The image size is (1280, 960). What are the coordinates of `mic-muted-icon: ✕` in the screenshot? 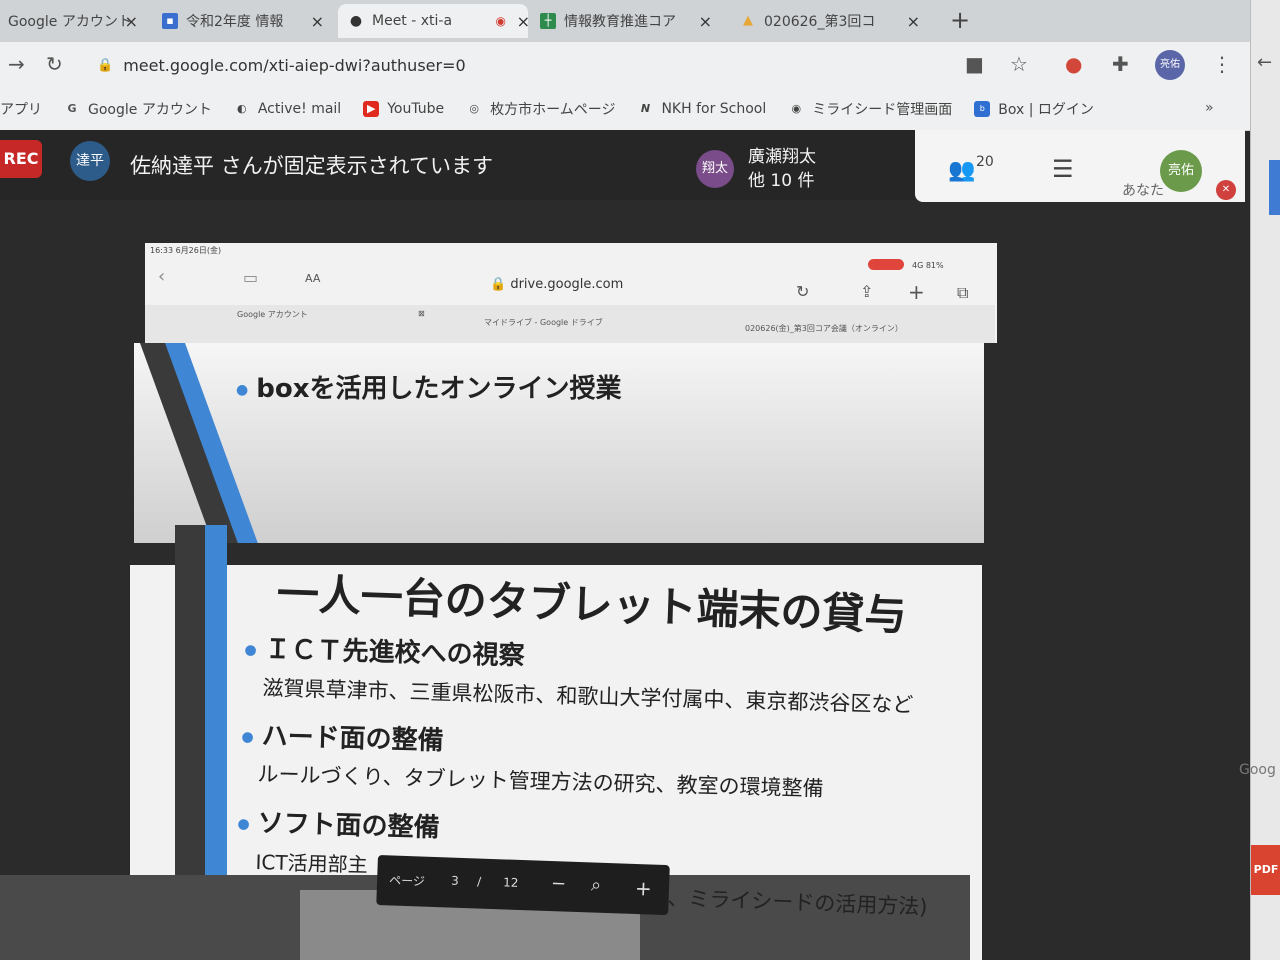 It's located at (1226, 190).